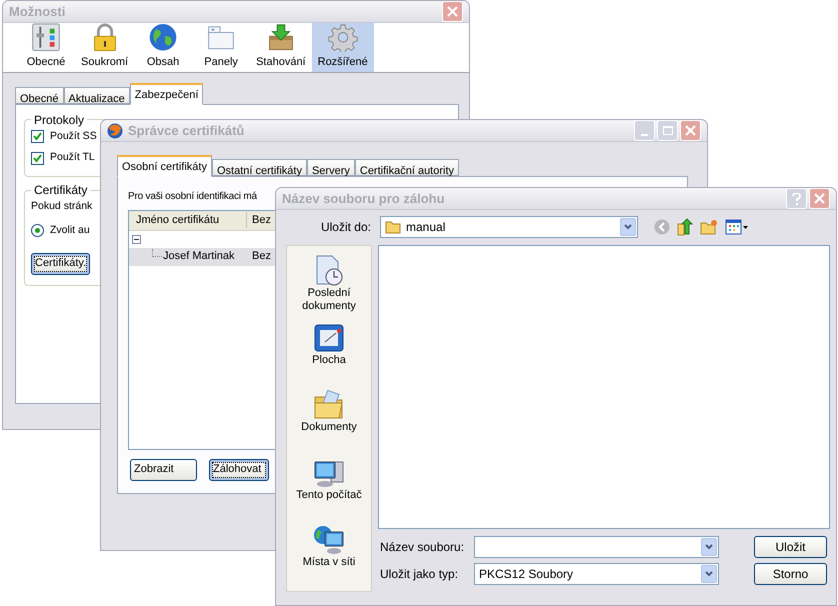 Image resolution: width=838 pixels, height=606 pixels. I want to click on backup-button: Zálohovat, so click(239, 469).